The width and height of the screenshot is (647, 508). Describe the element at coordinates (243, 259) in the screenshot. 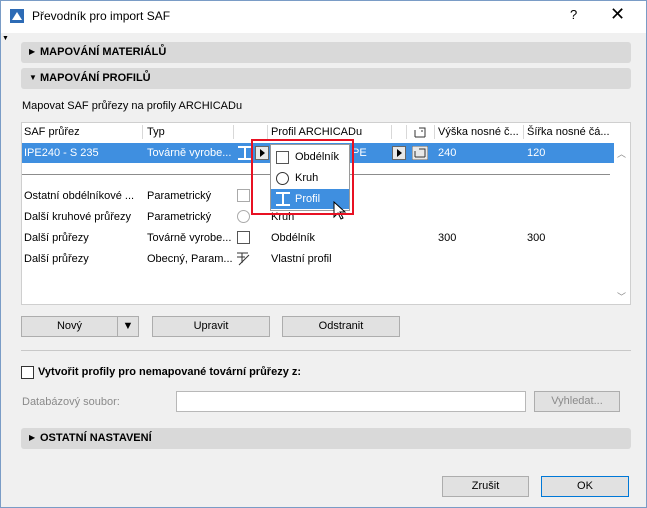

I see `custom-profile-icon` at that location.